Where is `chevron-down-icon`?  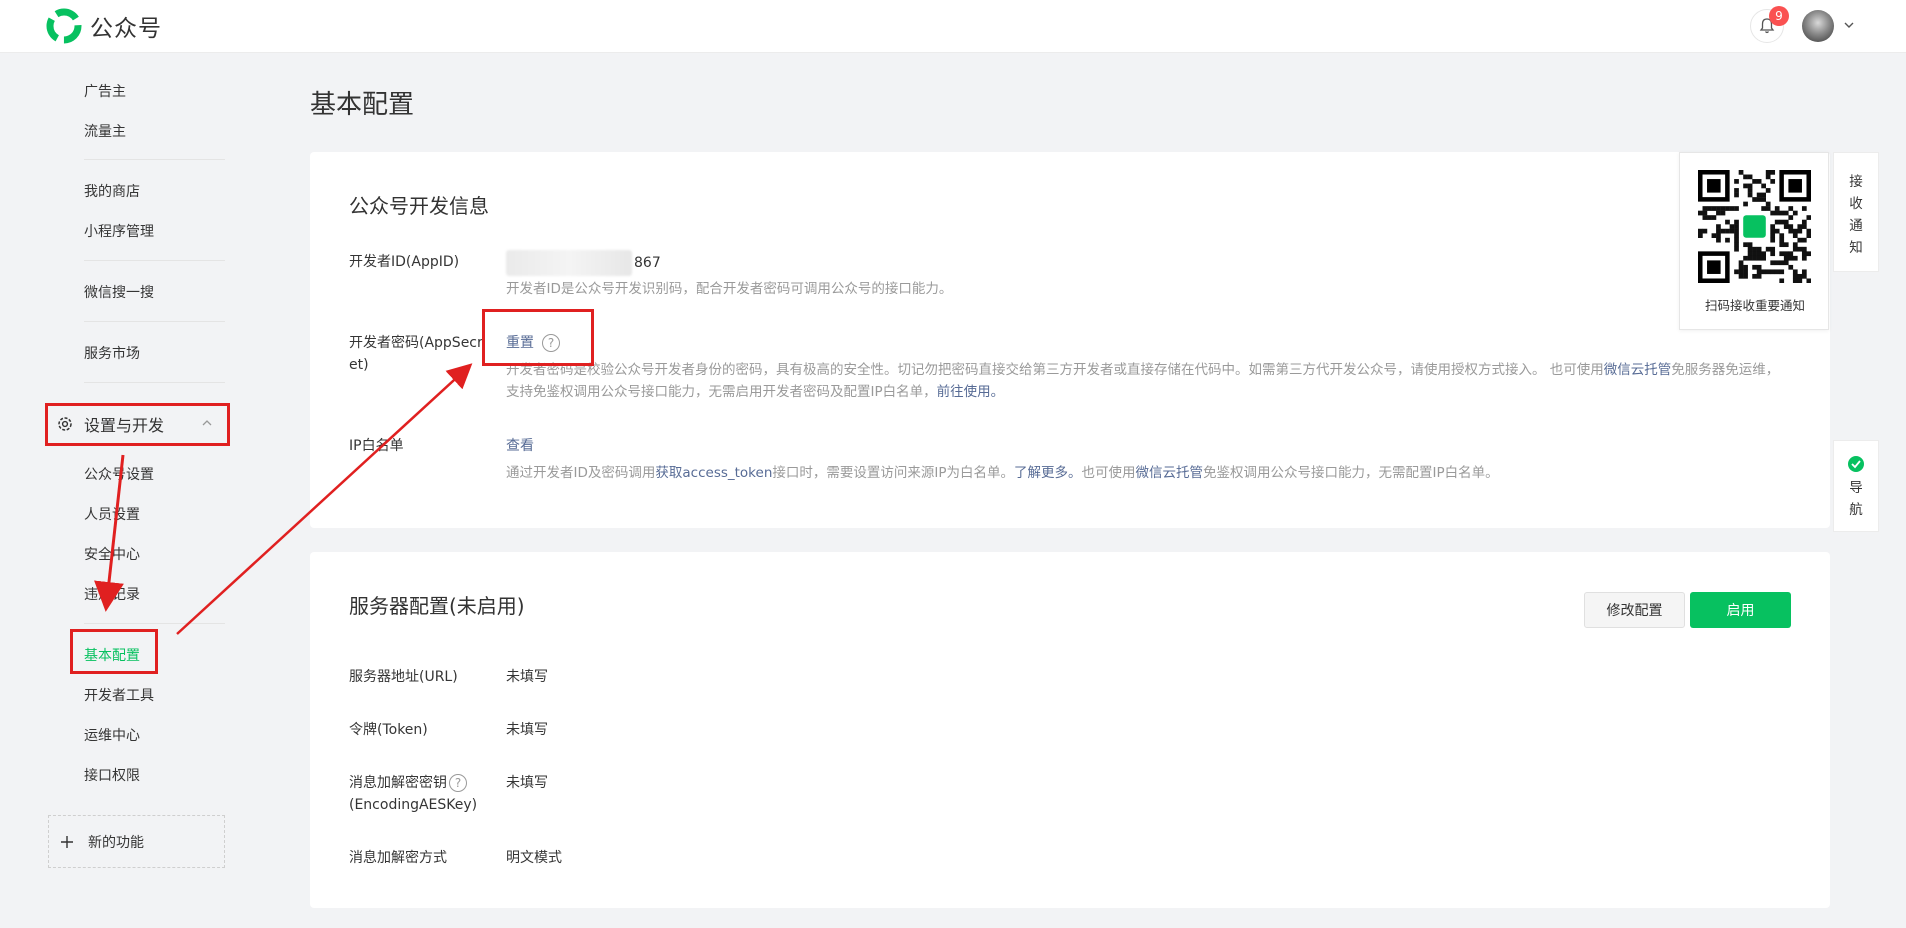
chevron-down-icon is located at coordinates (1849, 25).